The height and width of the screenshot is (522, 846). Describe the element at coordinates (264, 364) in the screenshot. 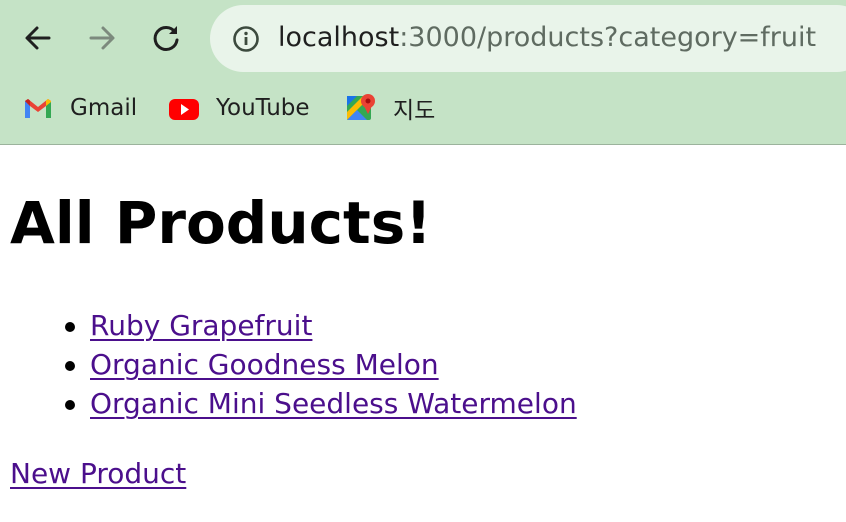

I see `product-link: Organic Goodness Melon` at that location.